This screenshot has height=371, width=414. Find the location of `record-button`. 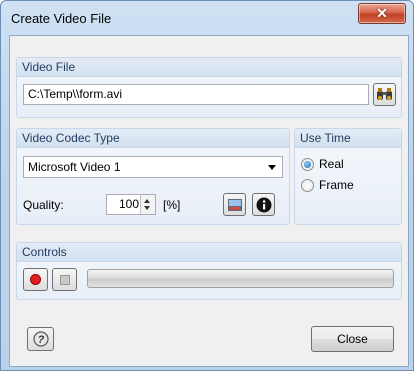

record-button is located at coordinates (35, 279).